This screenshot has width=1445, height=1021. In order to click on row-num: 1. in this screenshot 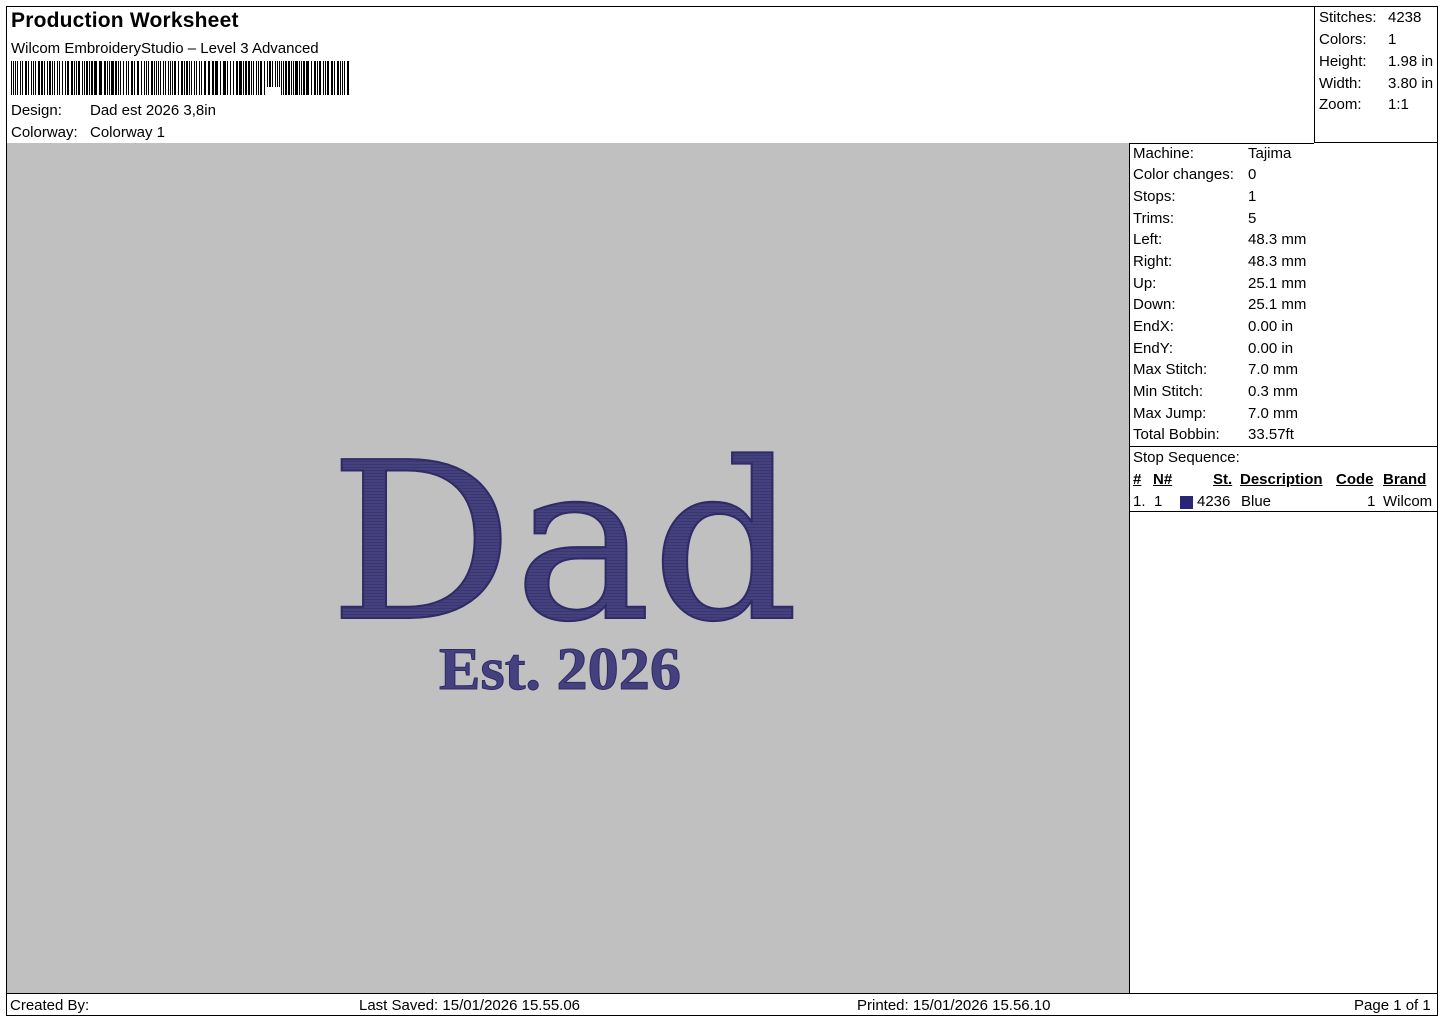, I will do `click(1139, 501)`.